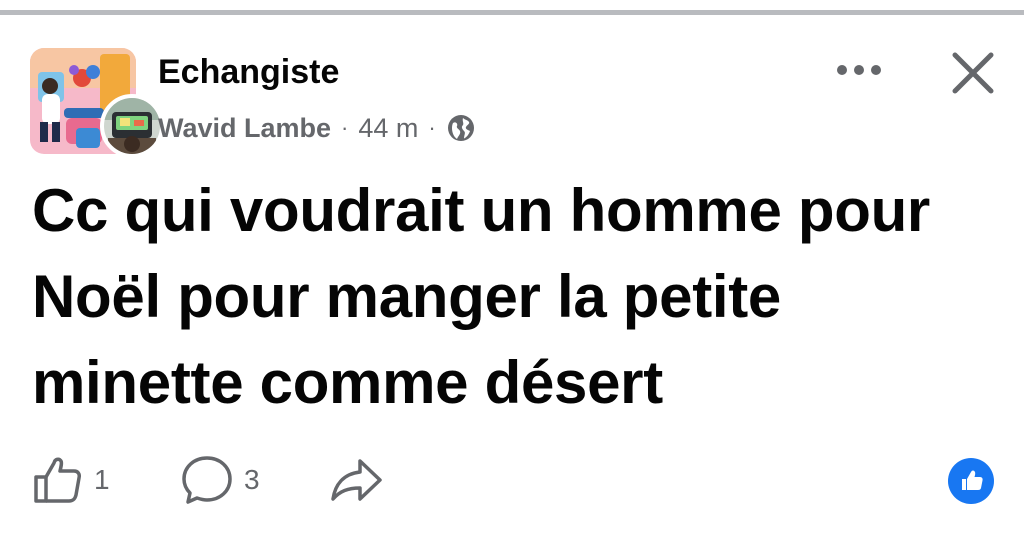 Image resolution: width=1024 pixels, height=533 pixels. I want to click on thumbs-up-outline-icon, so click(57, 480).